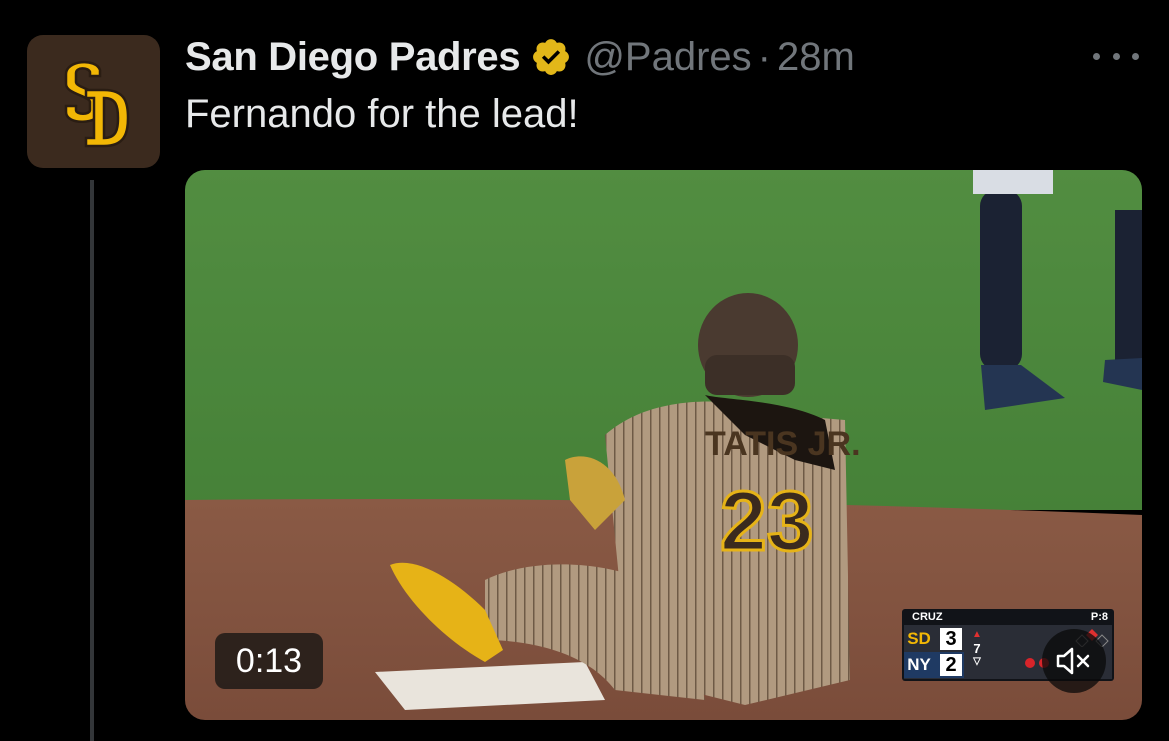 The width and height of the screenshot is (1169, 741). Describe the element at coordinates (951, 665) in the screenshot. I see `home-score: 2` at that location.